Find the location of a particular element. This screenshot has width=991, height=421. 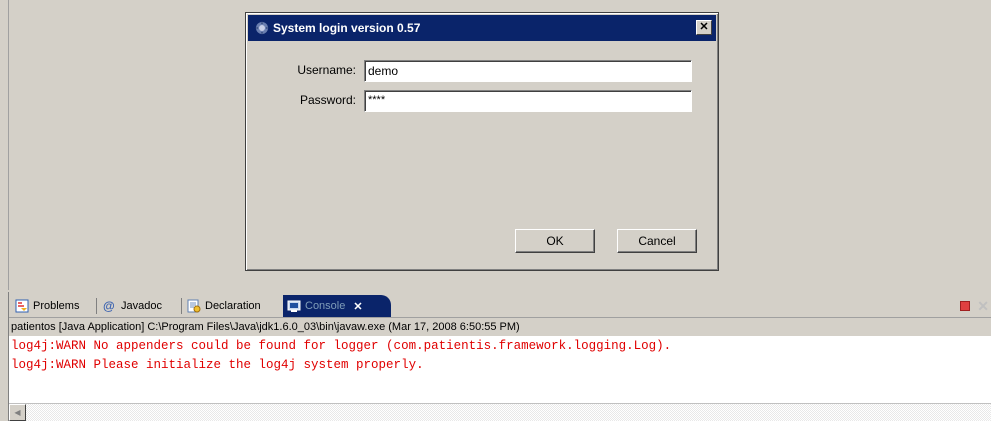

close-icon: ✕ is located at coordinates (704, 27).